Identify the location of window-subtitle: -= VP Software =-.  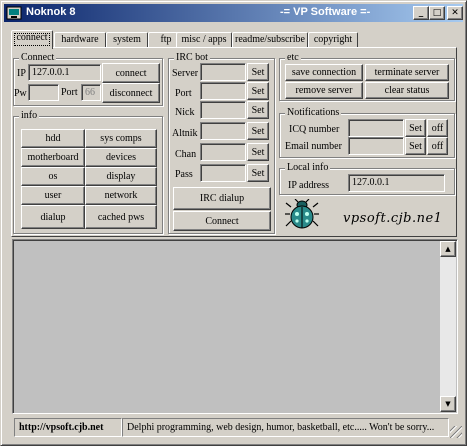
(325, 12).